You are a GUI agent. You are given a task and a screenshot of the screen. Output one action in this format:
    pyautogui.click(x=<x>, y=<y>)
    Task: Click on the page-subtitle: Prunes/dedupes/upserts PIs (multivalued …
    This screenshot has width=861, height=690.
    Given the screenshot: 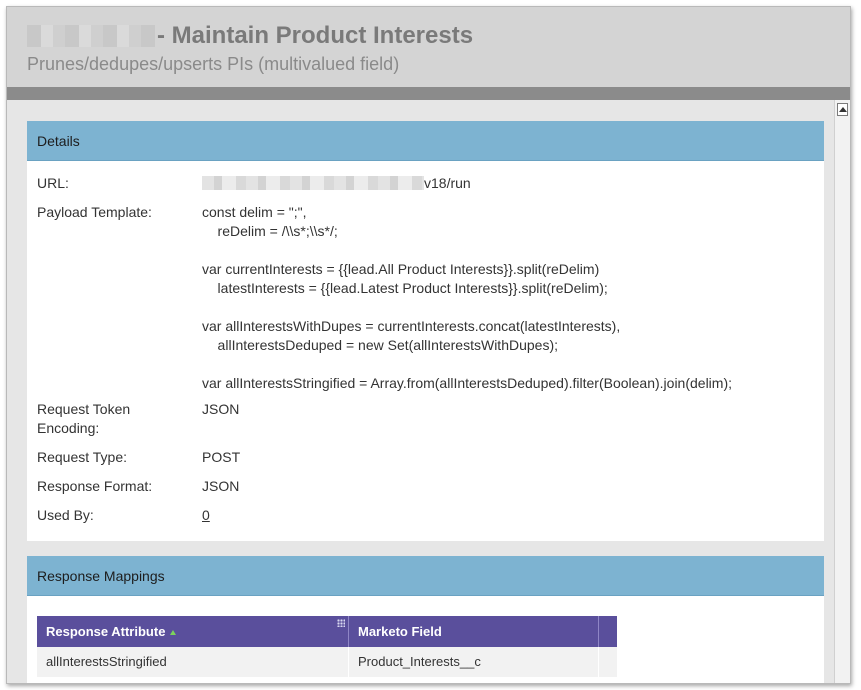 What is the action you would take?
    pyautogui.click(x=213, y=64)
    